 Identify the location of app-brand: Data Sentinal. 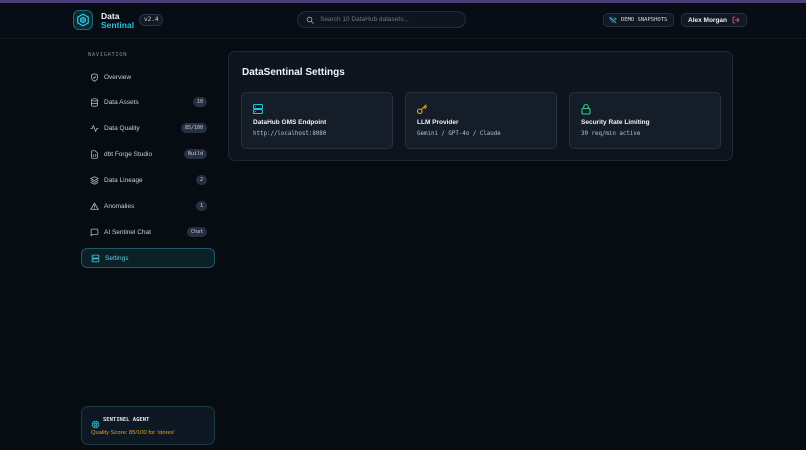
(117, 20).